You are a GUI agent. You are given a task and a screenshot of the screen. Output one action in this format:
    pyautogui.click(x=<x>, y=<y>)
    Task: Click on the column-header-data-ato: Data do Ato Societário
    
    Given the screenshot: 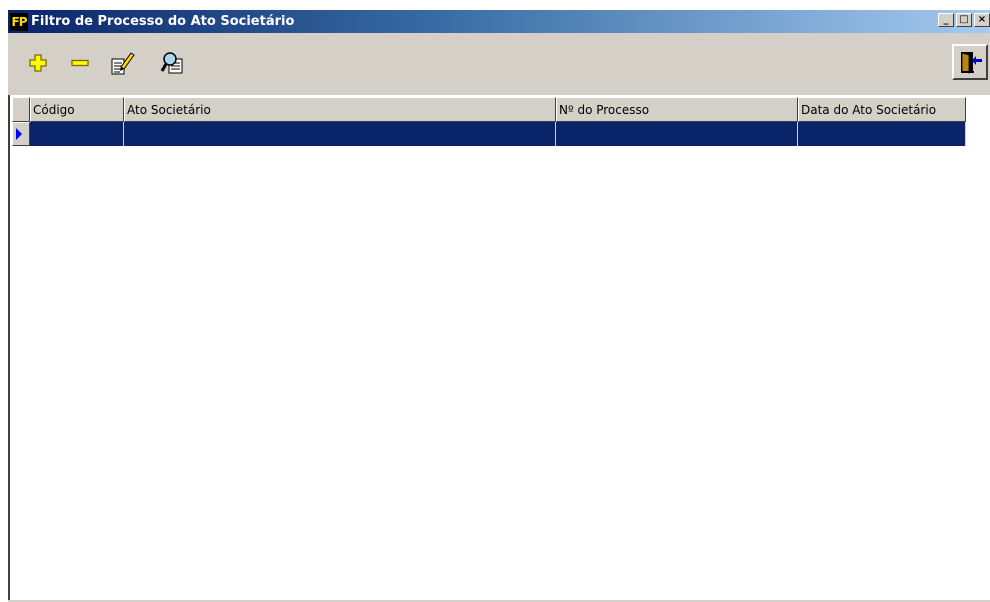 What is the action you would take?
    pyautogui.click(x=882, y=109)
    